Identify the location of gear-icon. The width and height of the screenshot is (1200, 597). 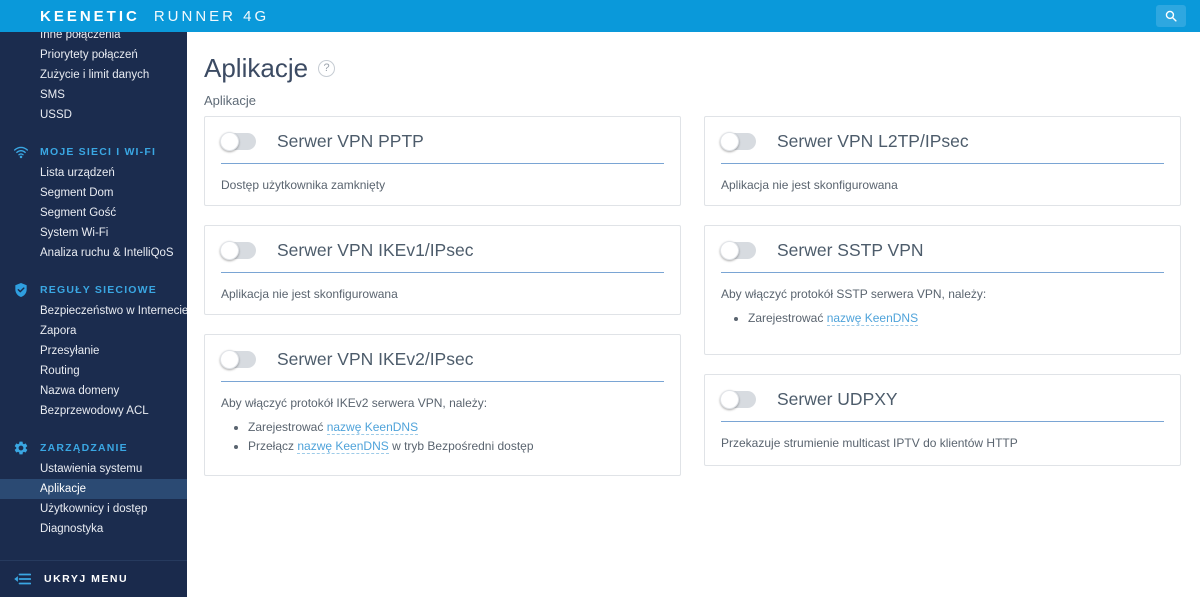
(21, 448).